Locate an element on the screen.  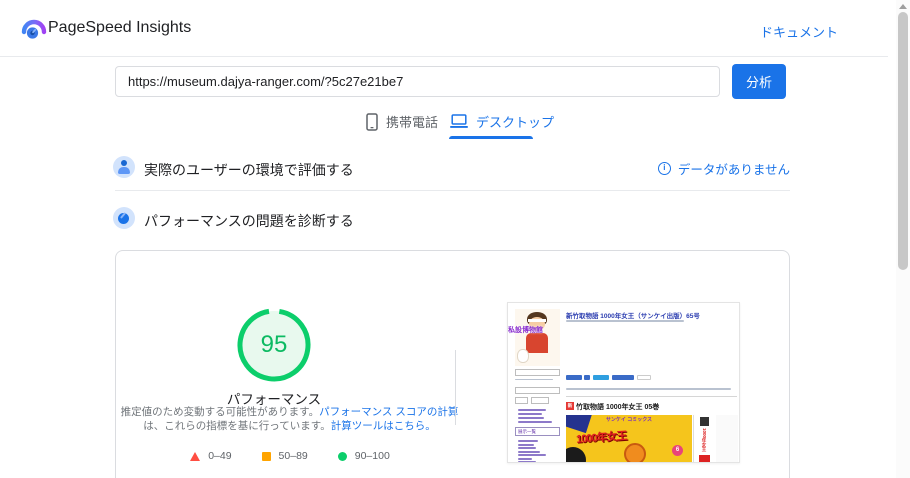
info-icon: i is located at coordinates (664, 168).